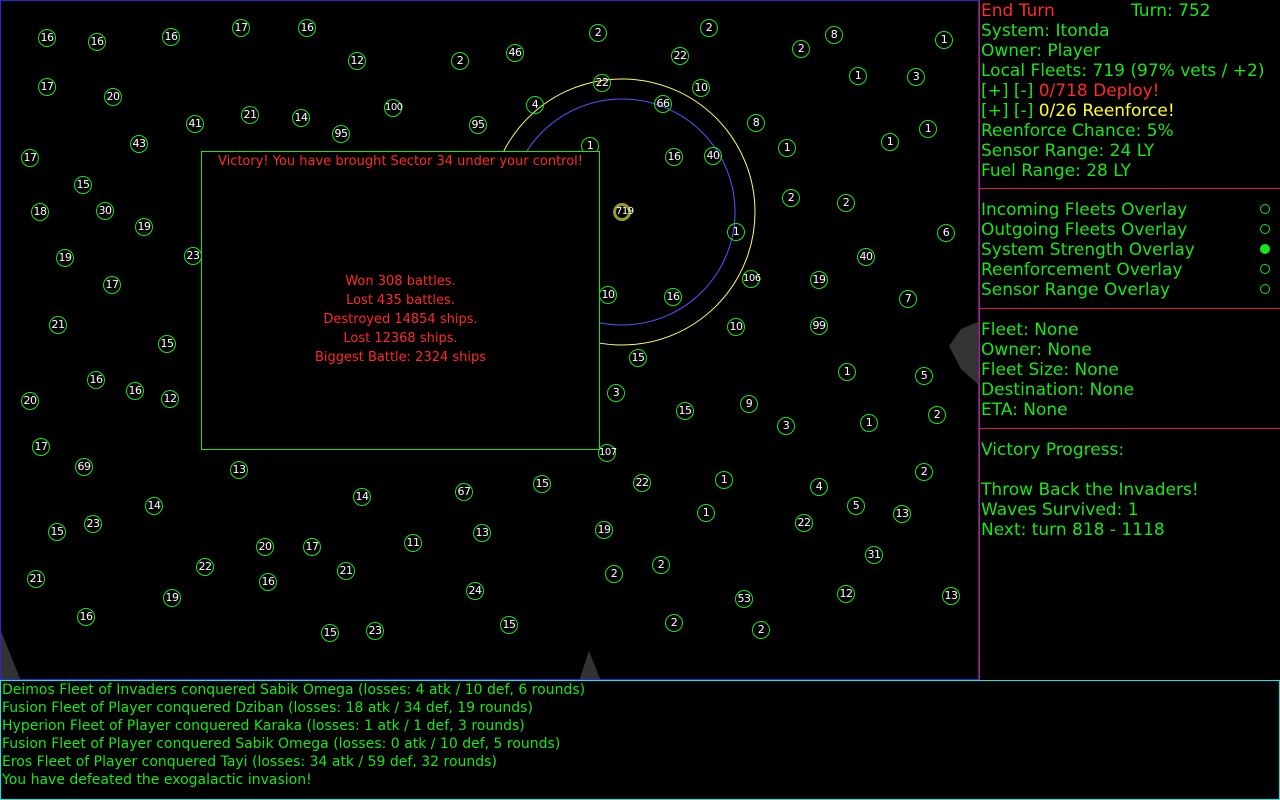 The image size is (1280, 800). What do you see at coordinates (623, 212) in the screenshot?
I see `selected-star-system: 719` at bounding box center [623, 212].